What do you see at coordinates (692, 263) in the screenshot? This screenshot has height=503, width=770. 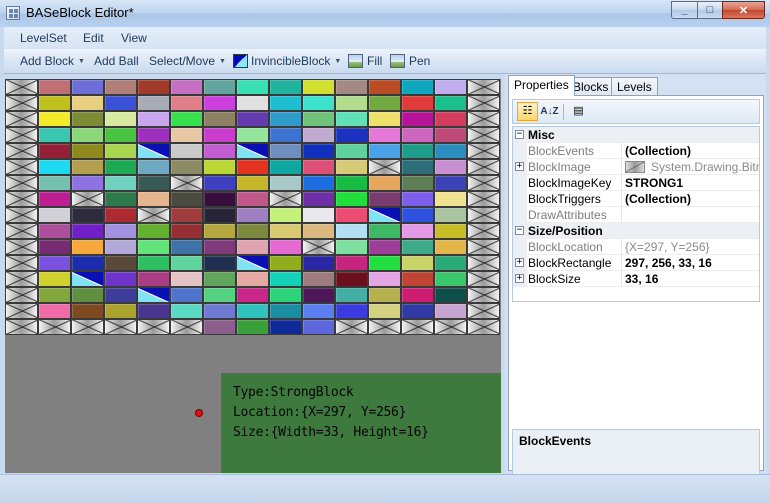 I see `property-value: 297, 256, 33, 16` at bounding box center [692, 263].